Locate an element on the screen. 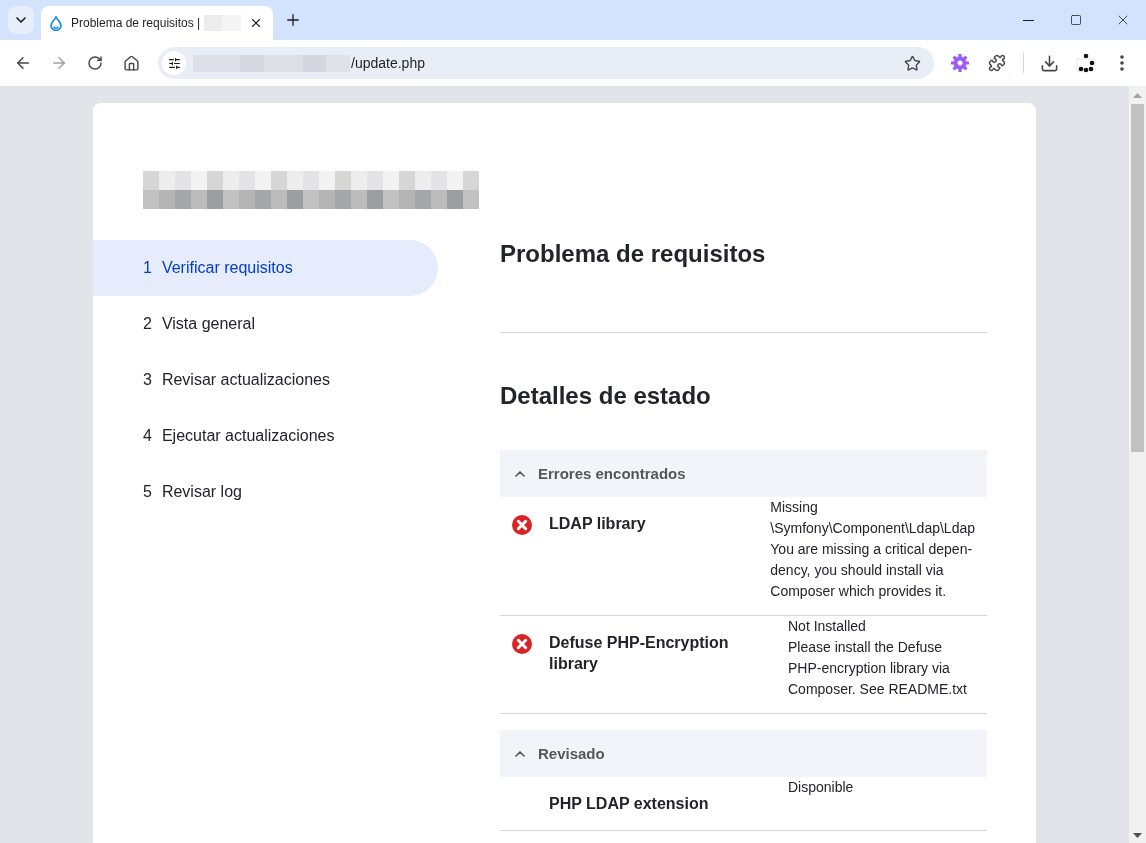 The height and width of the screenshot is (843, 1146). requirement-description: Please install the Defuse PHP-encryption library via Composer. See README.txt is located at coordinates (878, 668).